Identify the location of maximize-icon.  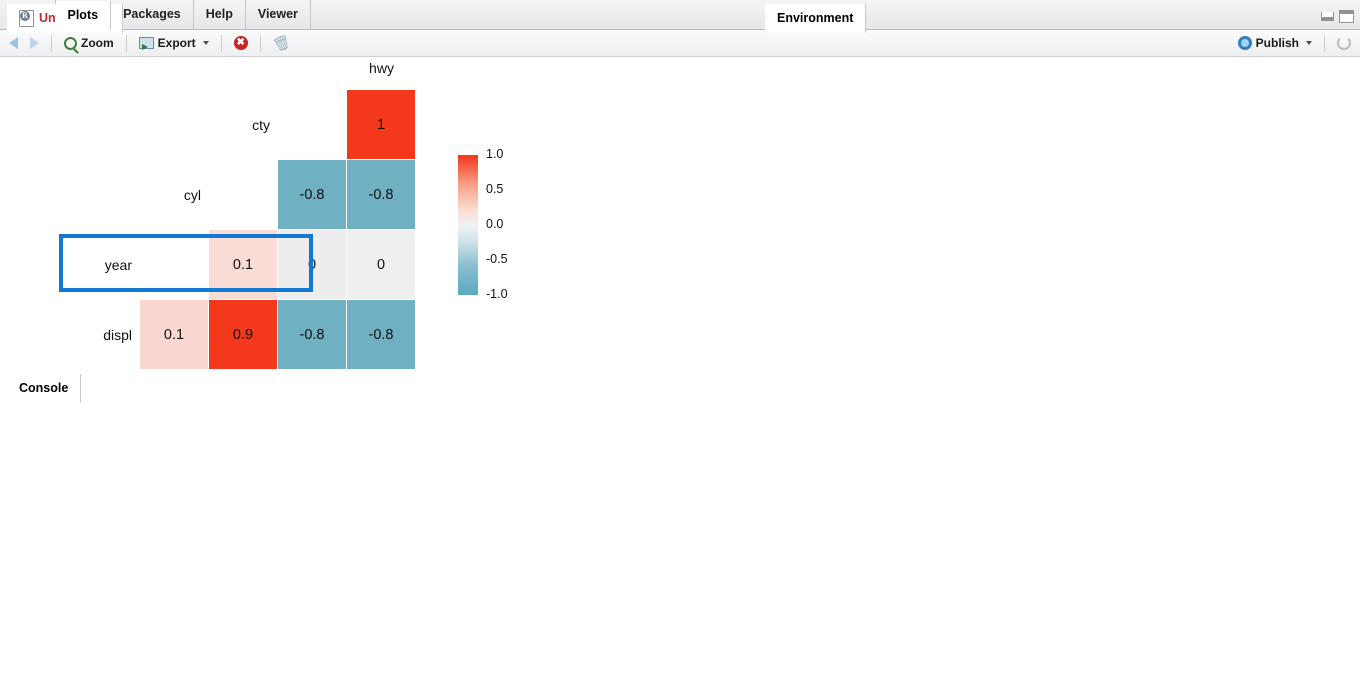
(1346, 16).